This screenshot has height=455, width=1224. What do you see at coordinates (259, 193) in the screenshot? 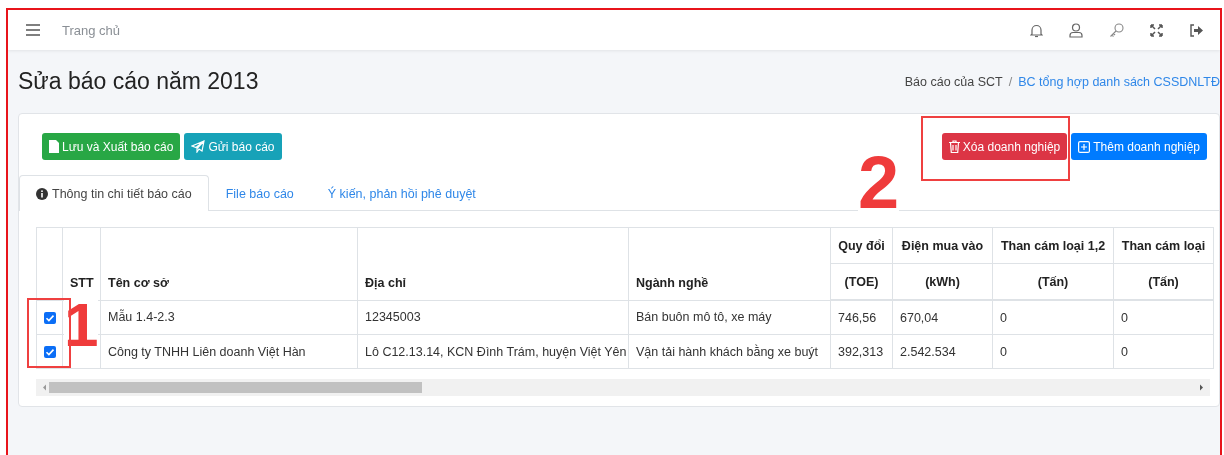
I see `tab: File báo cáo` at bounding box center [259, 193].